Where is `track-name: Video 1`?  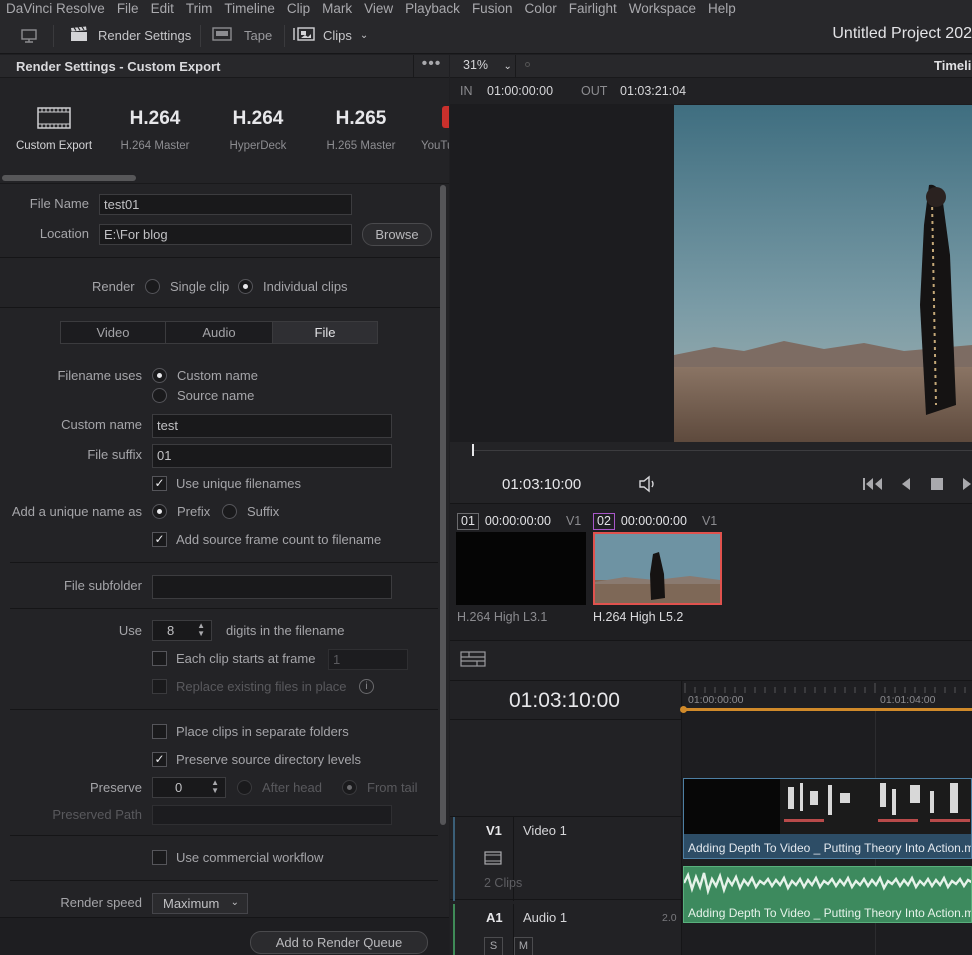
track-name: Video 1 is located at coordinates (545, 830).